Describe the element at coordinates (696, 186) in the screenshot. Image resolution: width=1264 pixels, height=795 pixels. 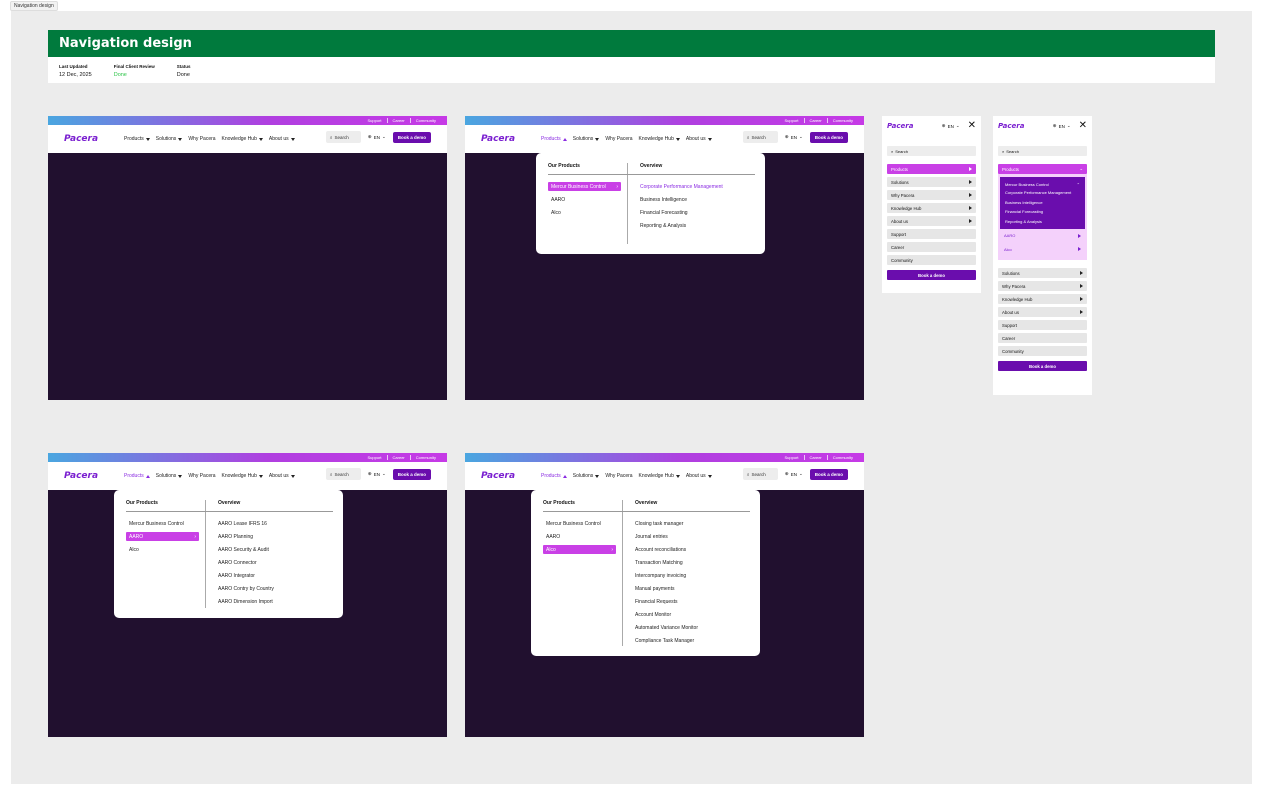
I see `overview-link: Corporate Performance Management` at that location.